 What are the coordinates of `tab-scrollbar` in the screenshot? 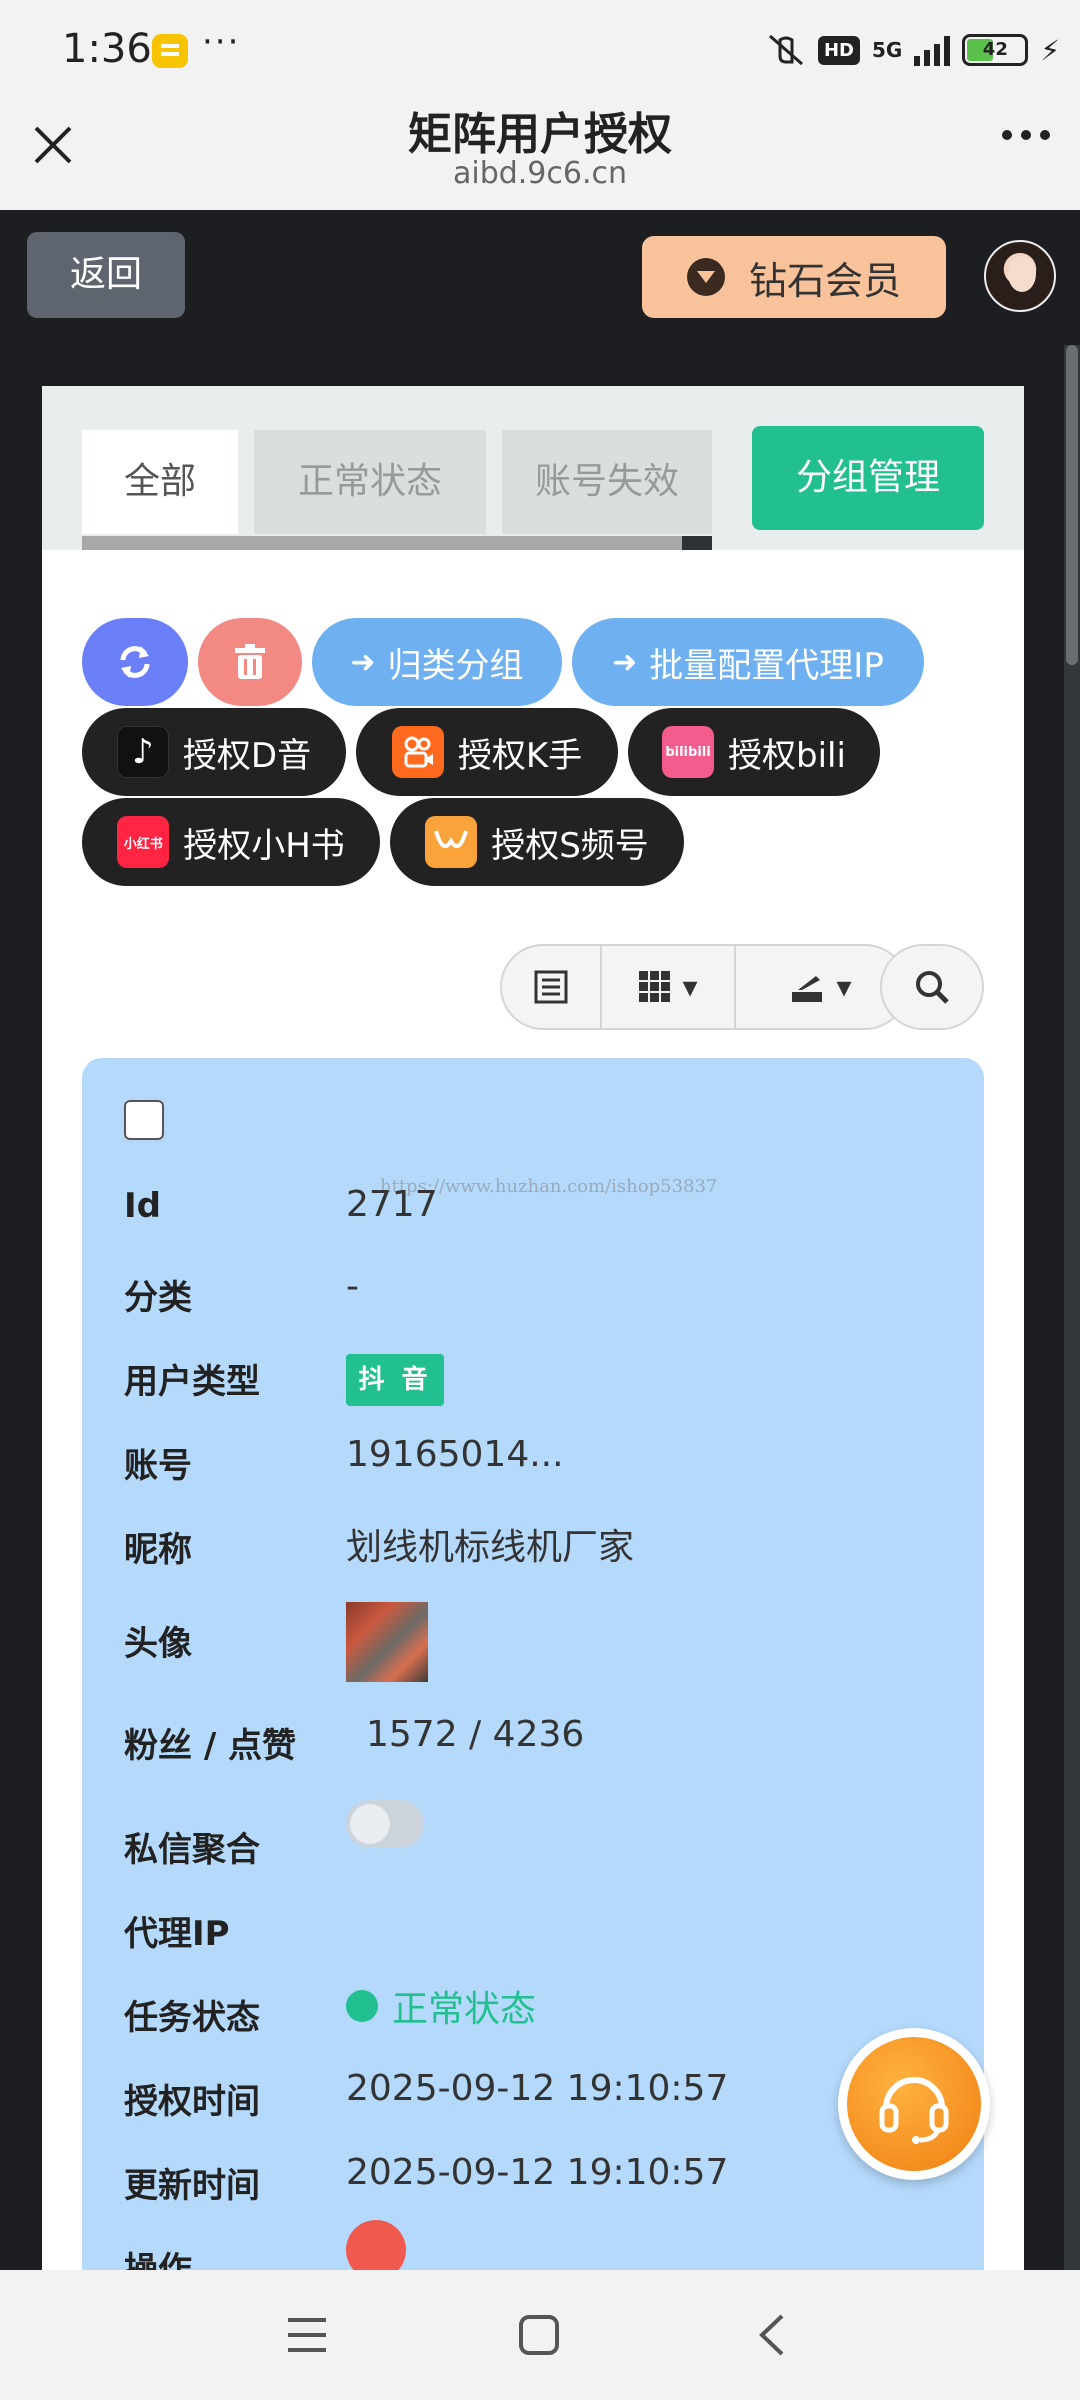 It's located at (397, 543).